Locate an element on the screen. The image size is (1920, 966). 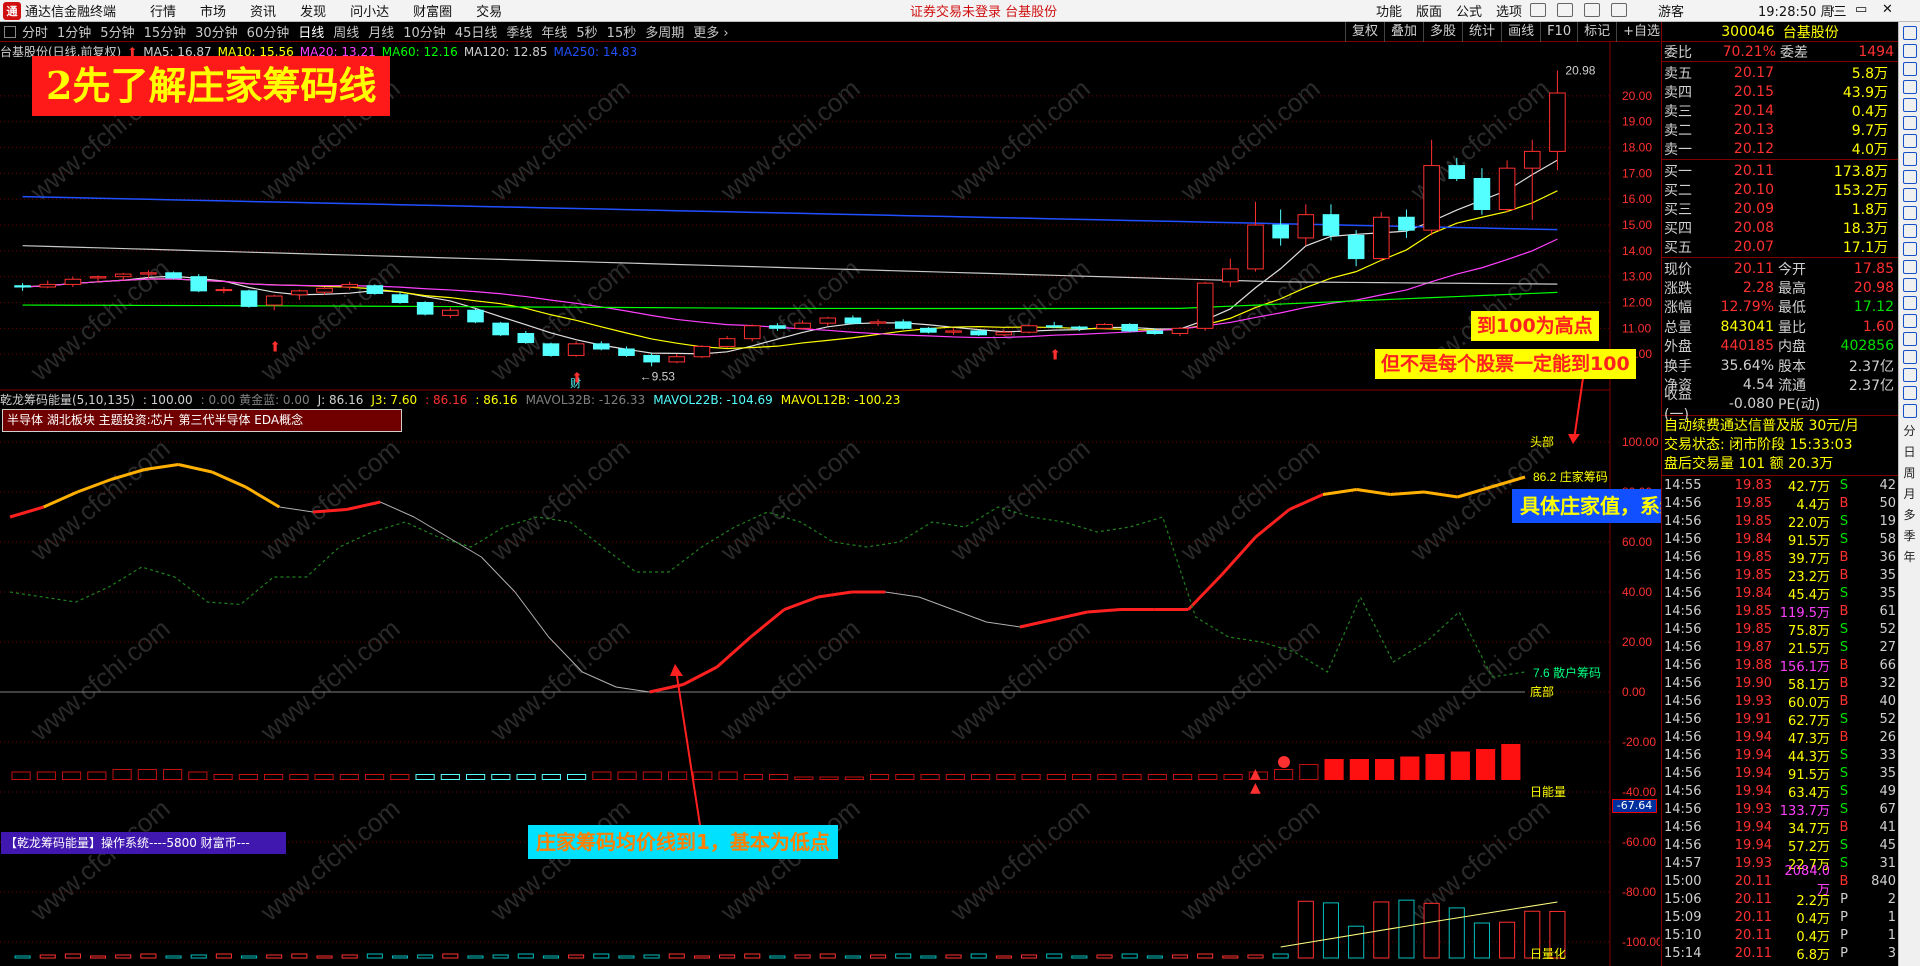
user-label: 游客 is located at coordinates (1671, 10).